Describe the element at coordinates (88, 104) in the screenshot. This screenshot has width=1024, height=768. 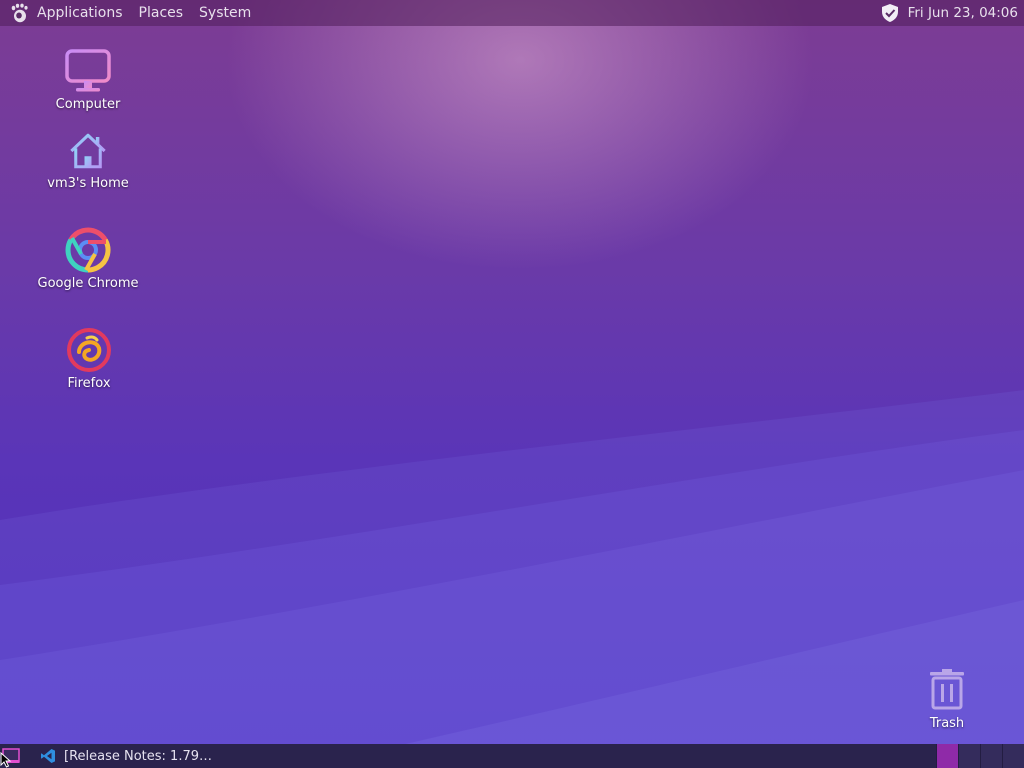
I see `desktop-icon-label: Computer` at that location.